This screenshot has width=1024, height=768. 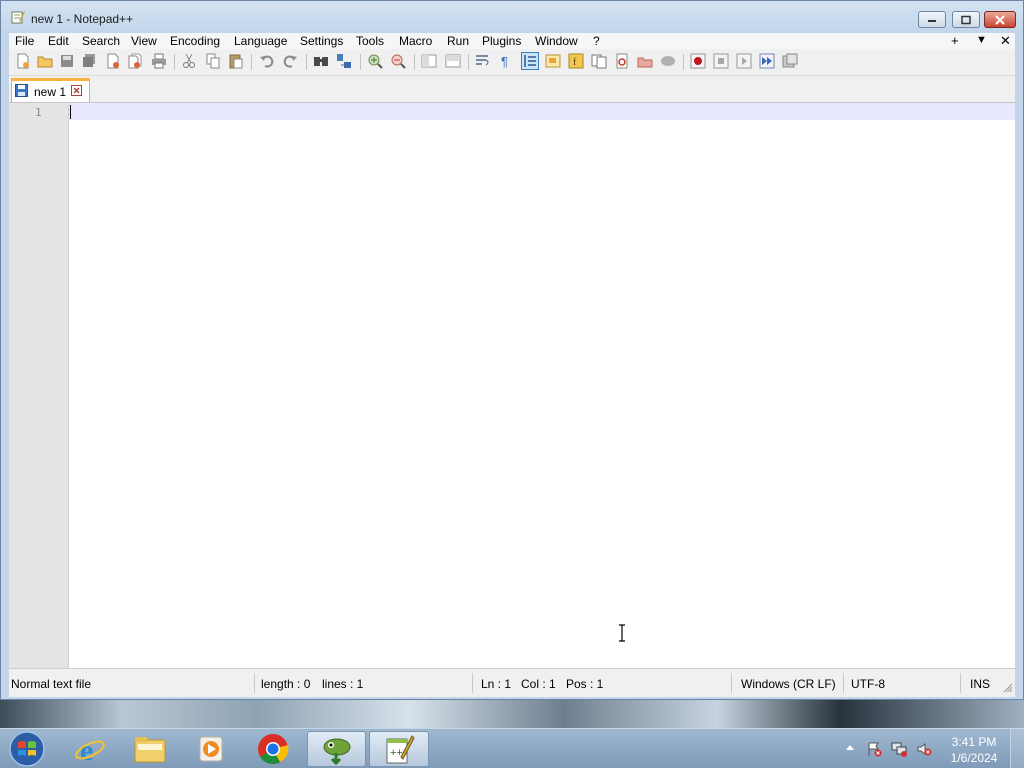 I want to click on chrome-button, so click(x=273, y=749).